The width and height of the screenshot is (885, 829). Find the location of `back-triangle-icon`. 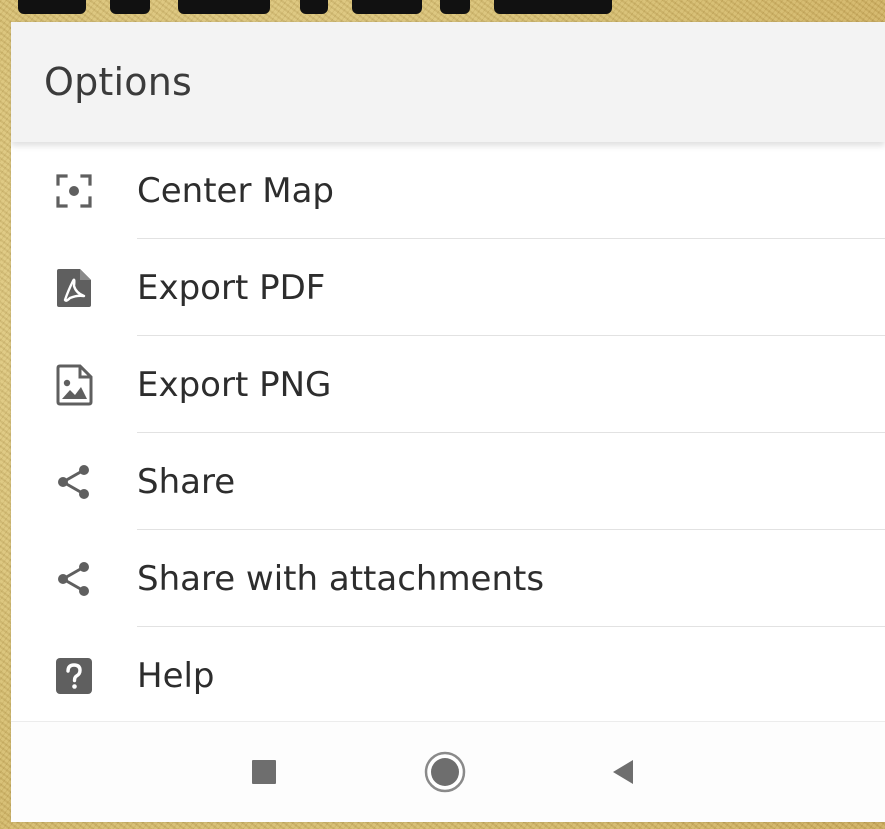

back-triangle-icon is located at coordinates (623, 772).